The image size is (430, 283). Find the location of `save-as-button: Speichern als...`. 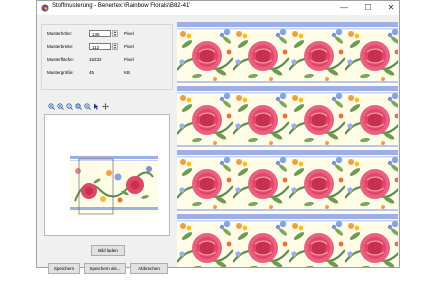

save-as-button: Speichern als... is located at coordinates (105, 268).